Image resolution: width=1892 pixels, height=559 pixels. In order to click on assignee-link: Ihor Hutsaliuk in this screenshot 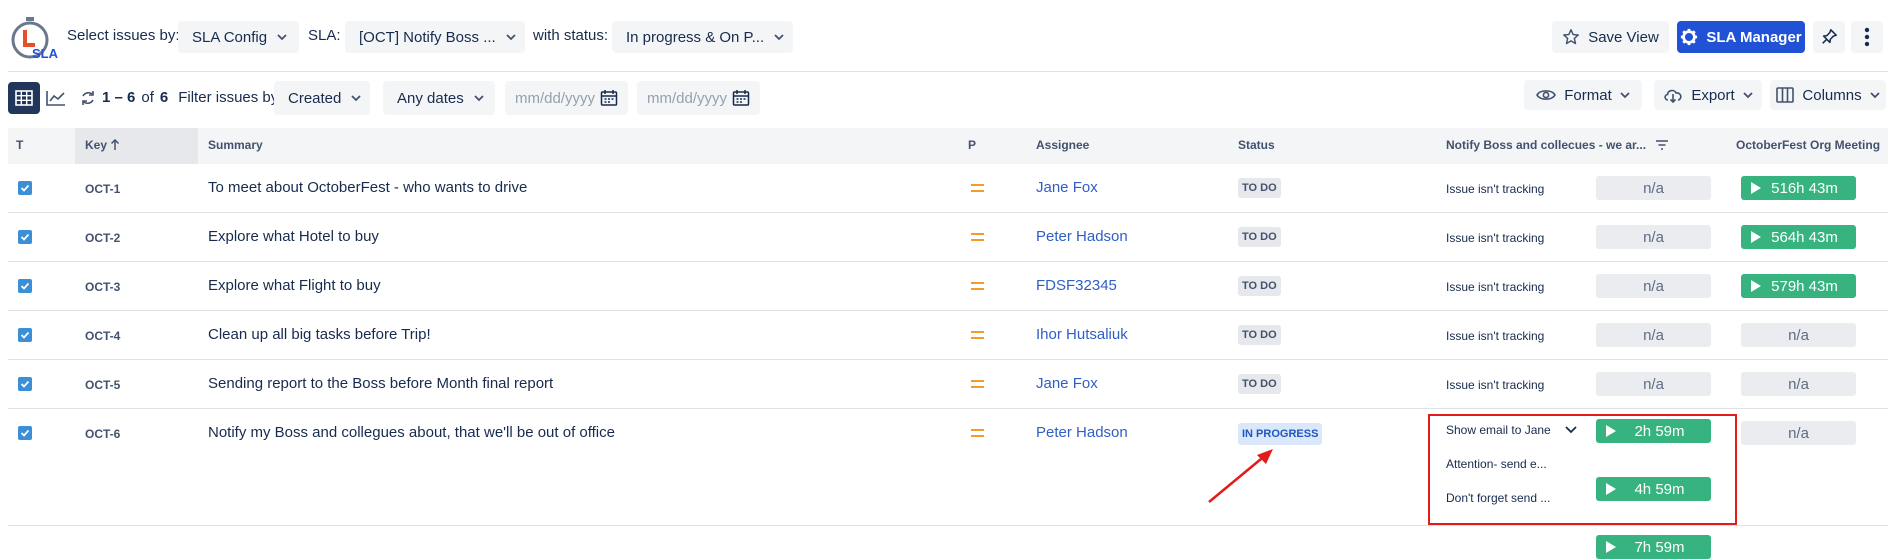, I will do `click(1082, 334)`.